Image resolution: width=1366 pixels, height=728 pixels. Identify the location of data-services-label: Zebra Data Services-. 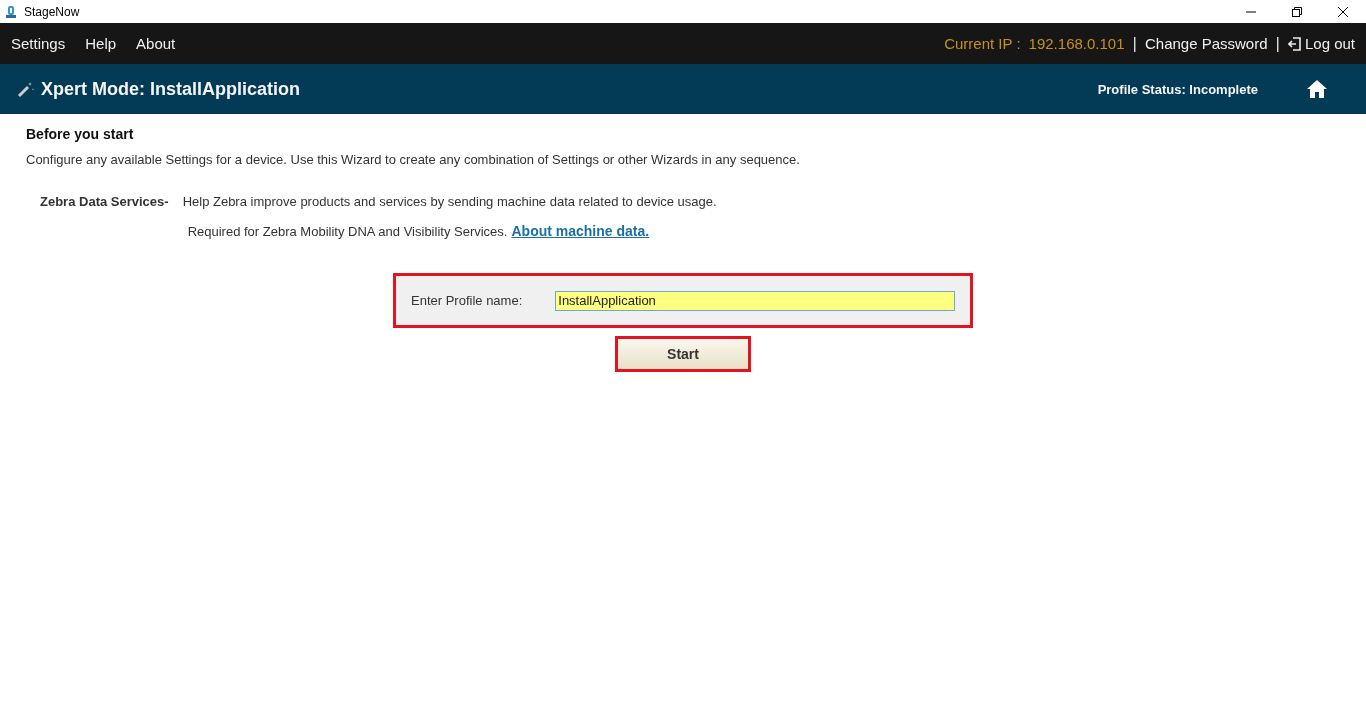
(104, 201).